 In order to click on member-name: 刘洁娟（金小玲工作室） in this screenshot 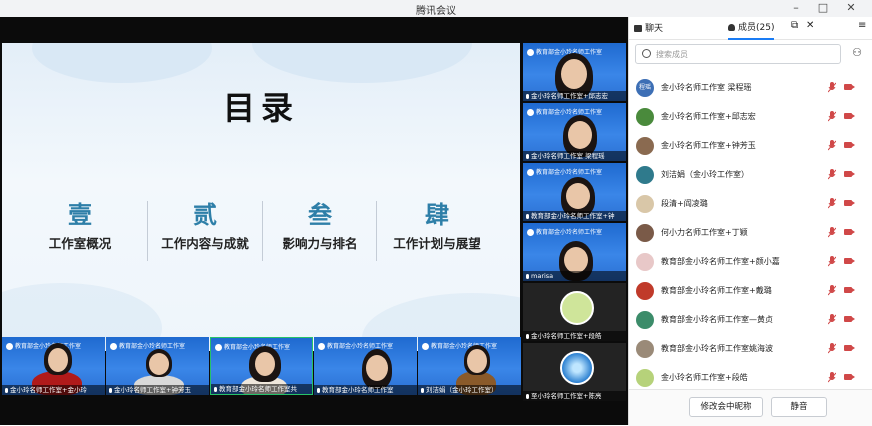, I will do `click(705, 174)`.